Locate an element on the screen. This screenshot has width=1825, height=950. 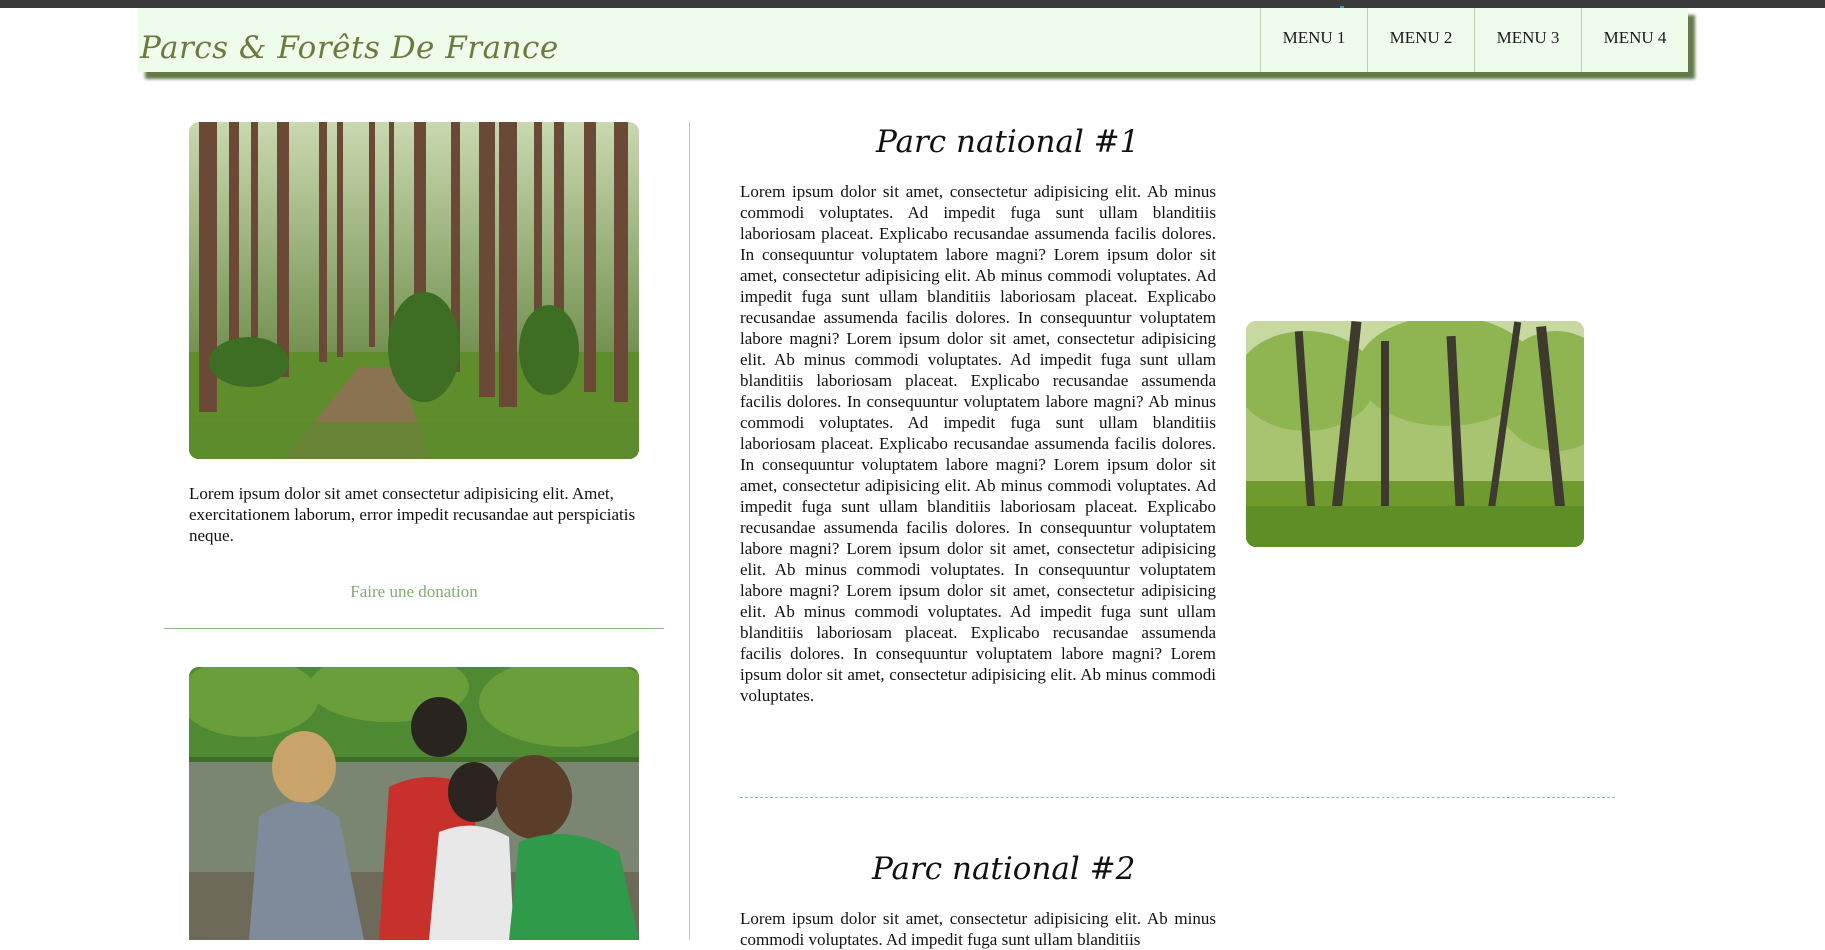
site-logo: Parcs & Forêts De France is located at coordinates (349, 48).